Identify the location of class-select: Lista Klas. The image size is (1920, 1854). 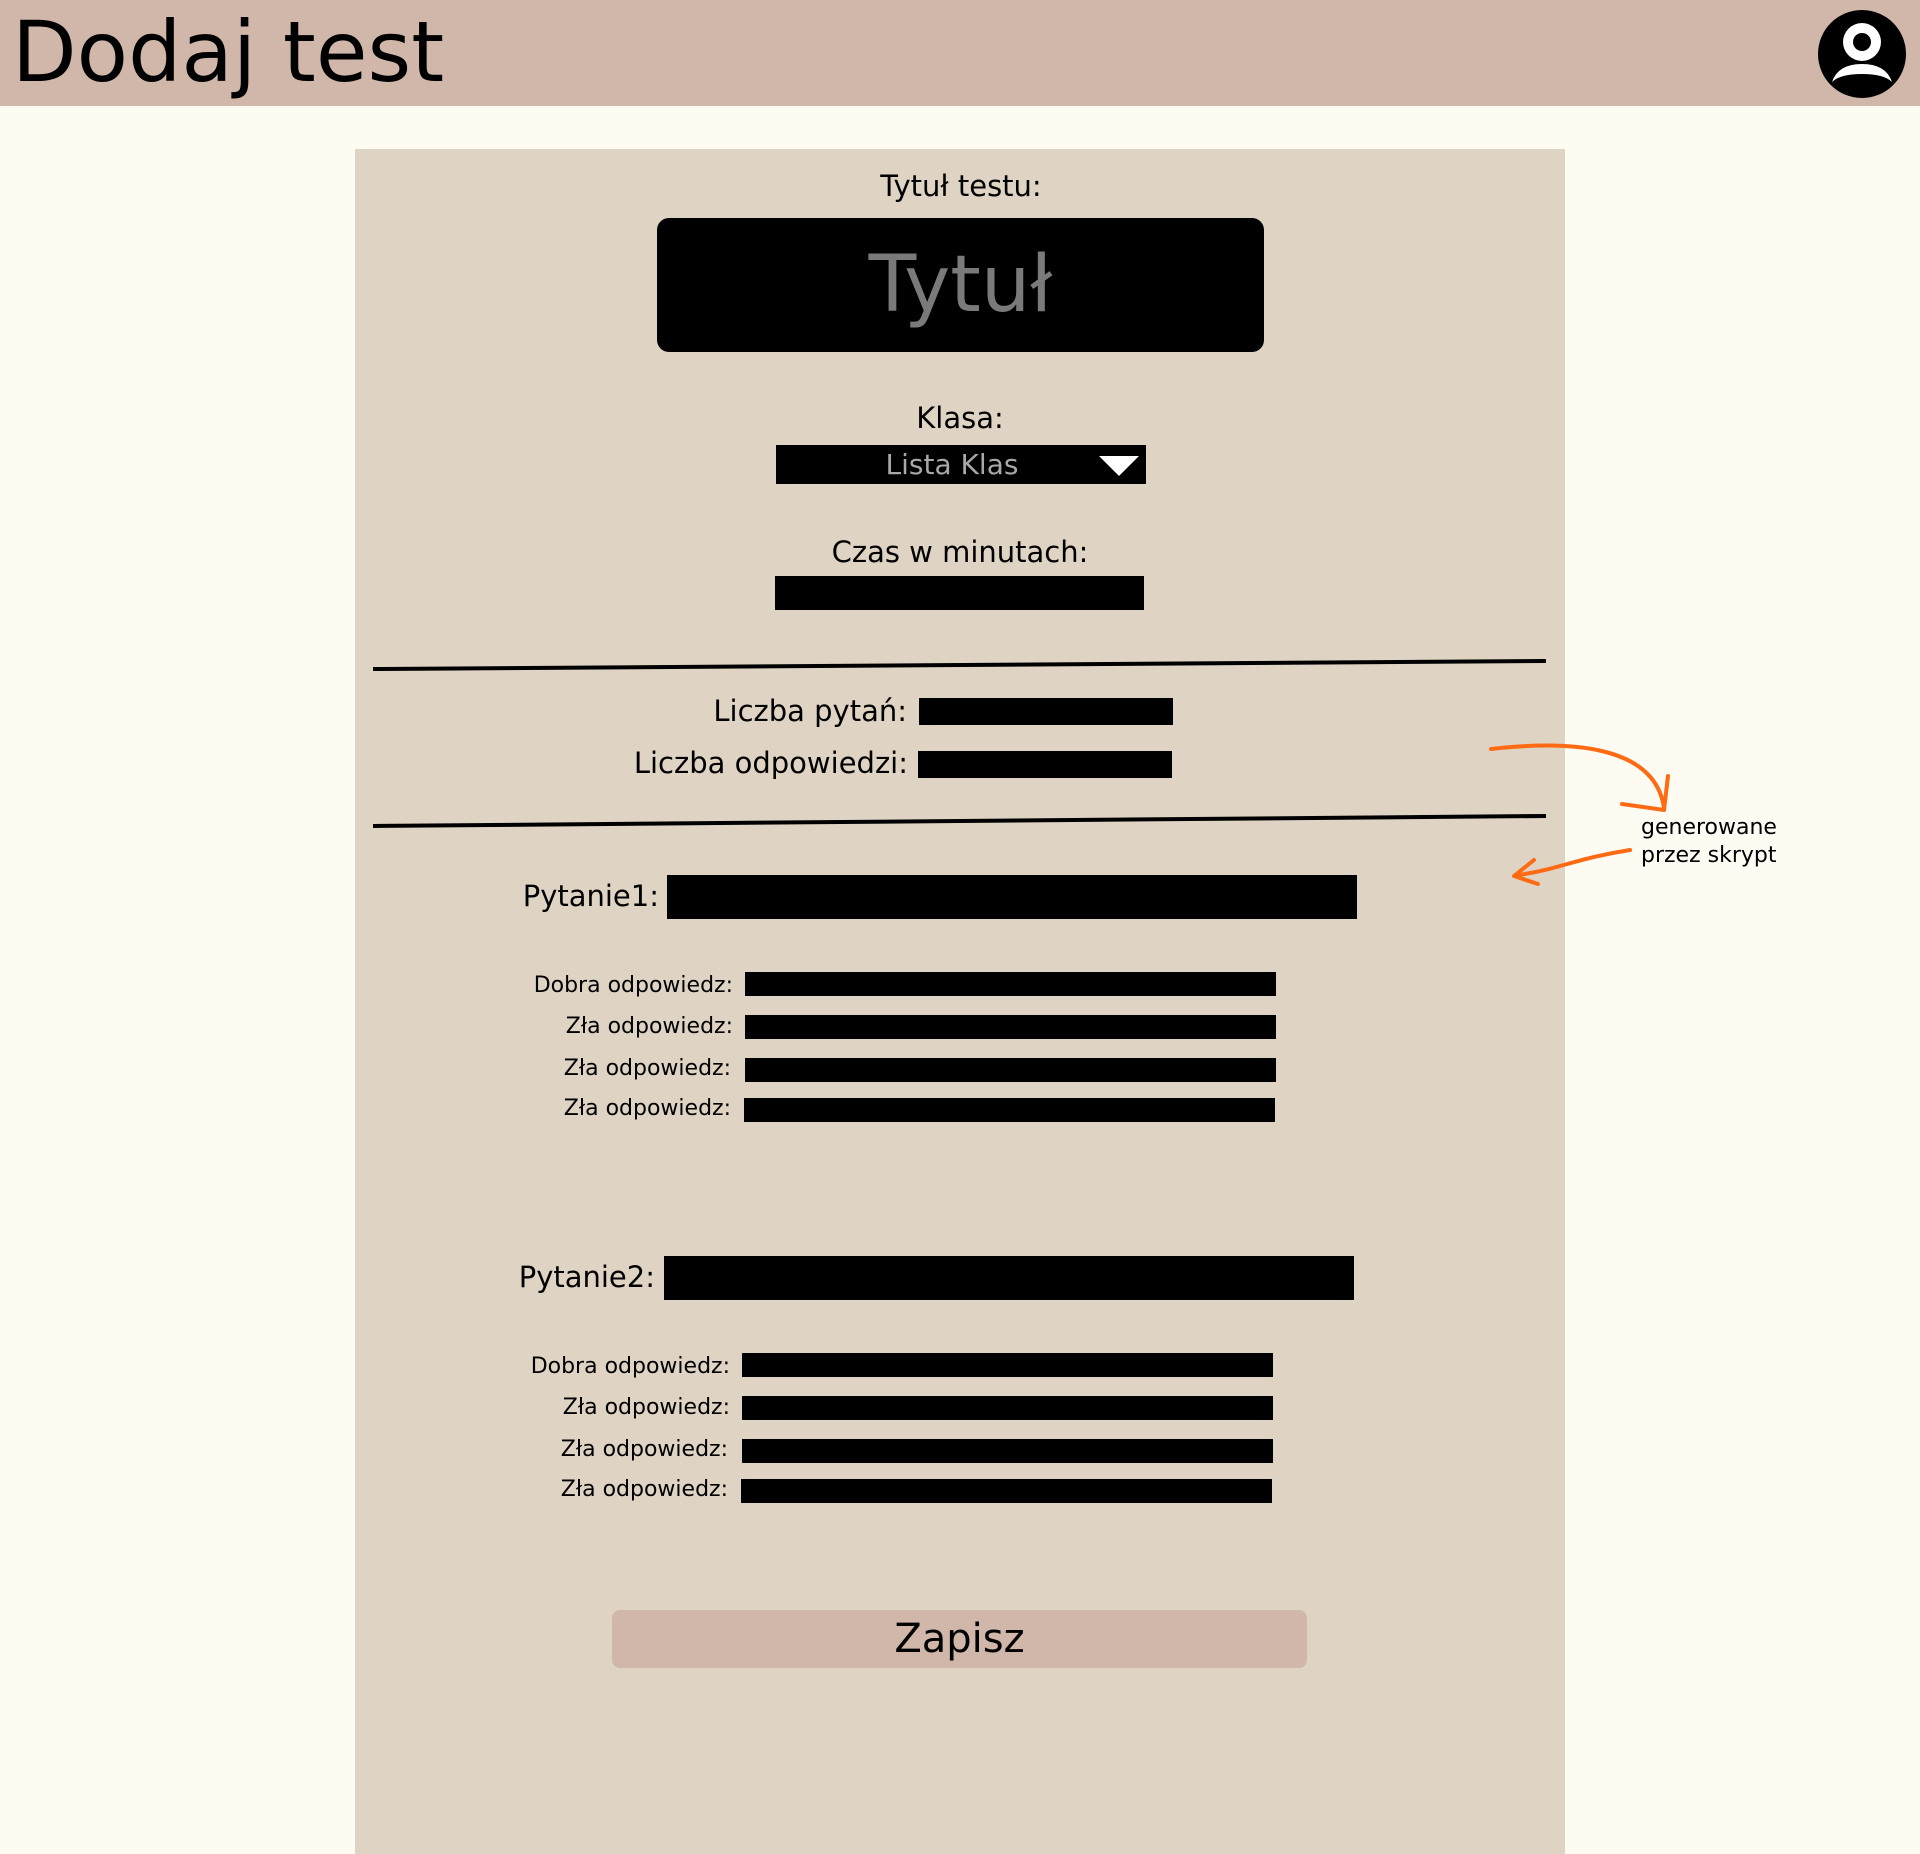
(961, 464).